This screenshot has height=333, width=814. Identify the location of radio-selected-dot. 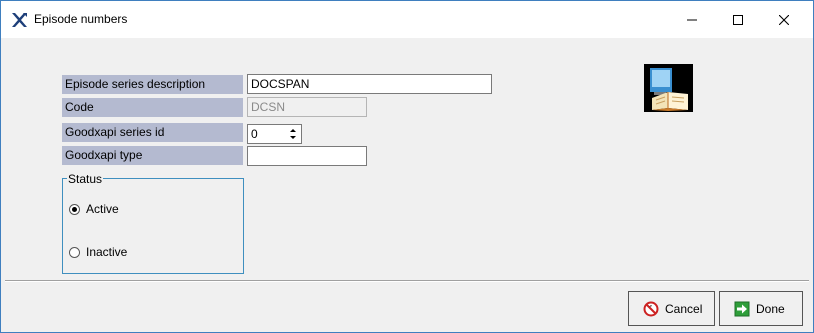
(74, 209).